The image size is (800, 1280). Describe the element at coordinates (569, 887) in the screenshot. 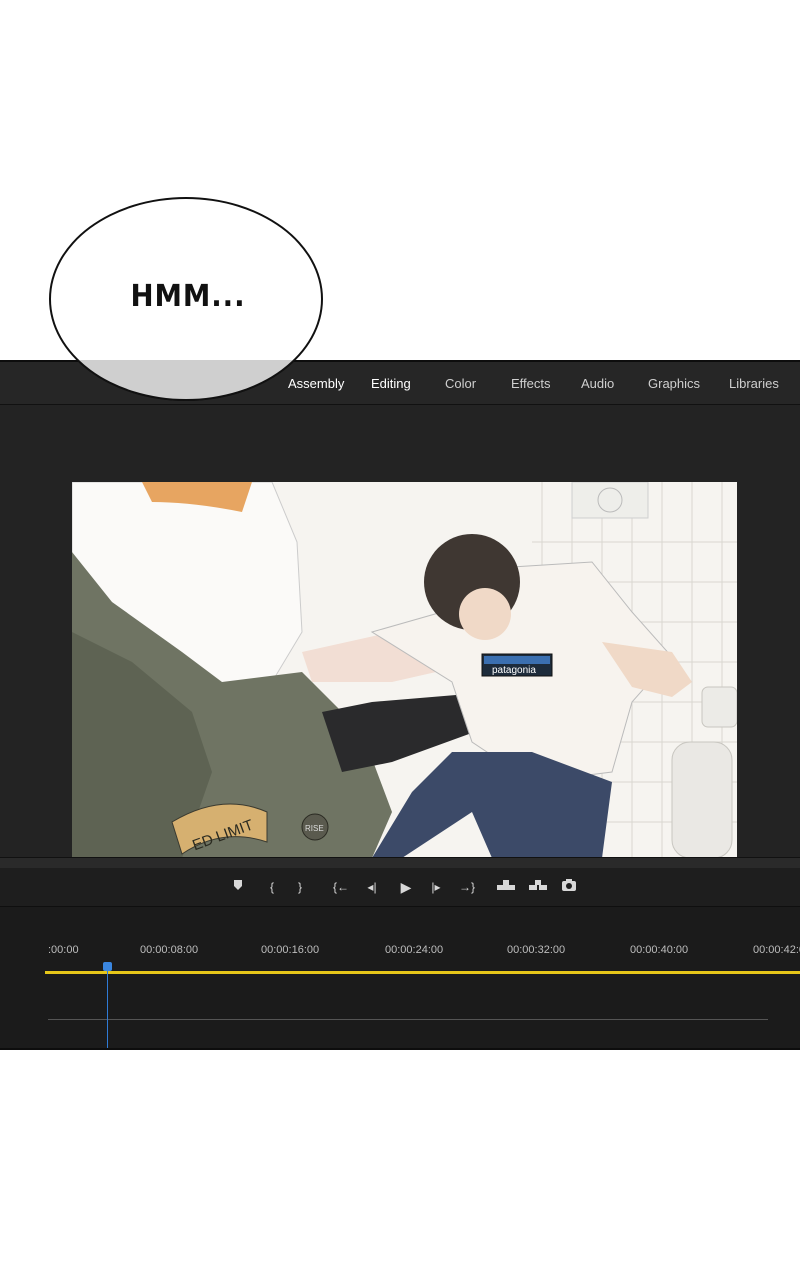

I see `export-frame-icon` at that location.